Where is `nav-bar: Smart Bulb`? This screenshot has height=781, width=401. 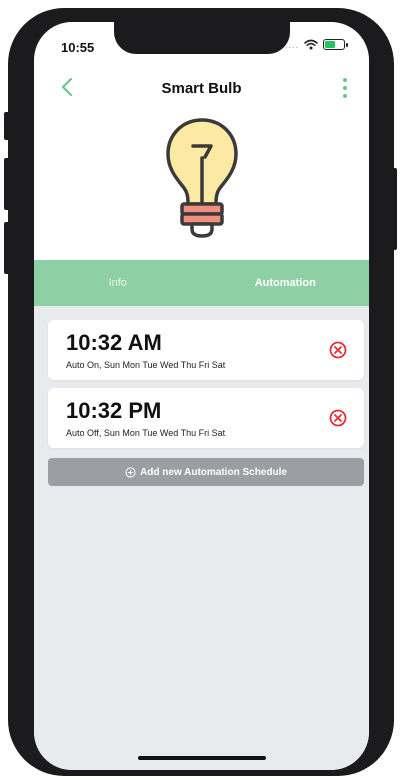
nav-bar: Smart Bulb is located at coordinates (201, 88).